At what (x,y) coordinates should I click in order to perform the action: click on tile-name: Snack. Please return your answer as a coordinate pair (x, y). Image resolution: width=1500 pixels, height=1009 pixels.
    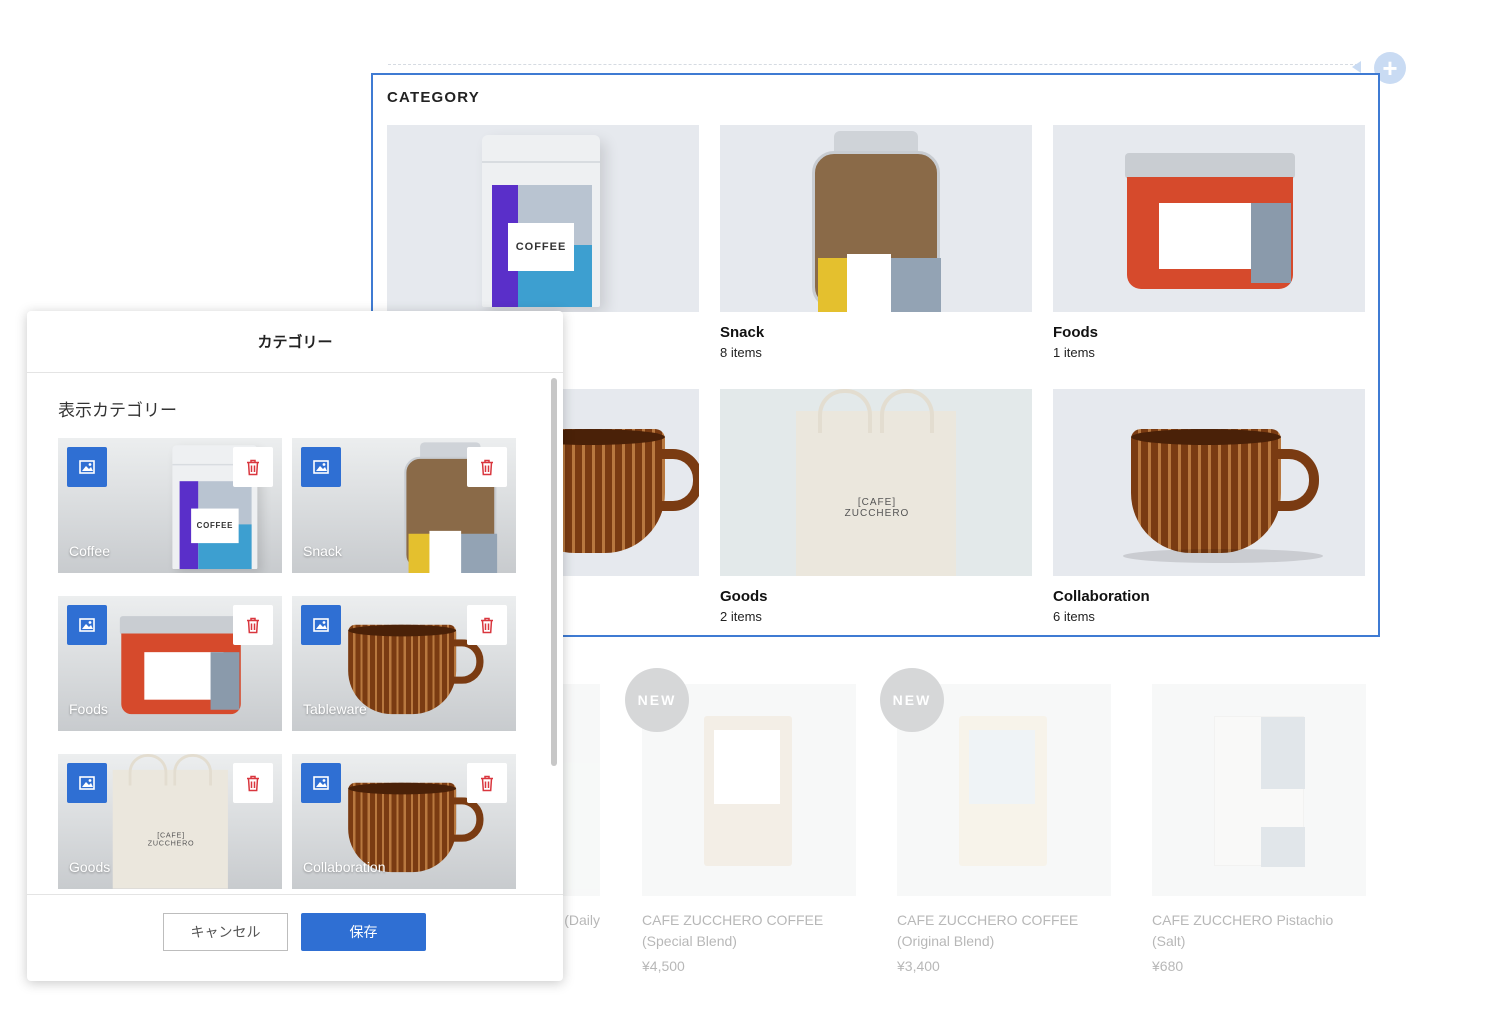
    Looking at the image, I should click on (322, 551).